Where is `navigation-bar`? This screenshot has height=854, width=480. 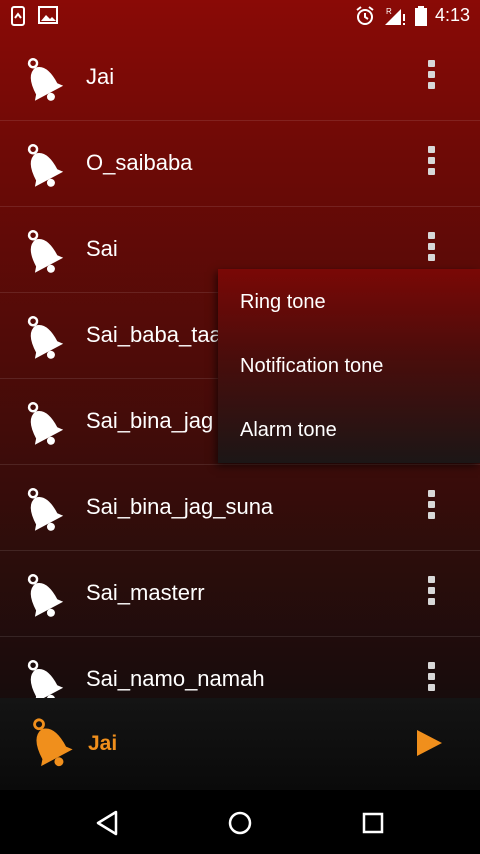 navigation-bar is located at coordinates (240, 822).